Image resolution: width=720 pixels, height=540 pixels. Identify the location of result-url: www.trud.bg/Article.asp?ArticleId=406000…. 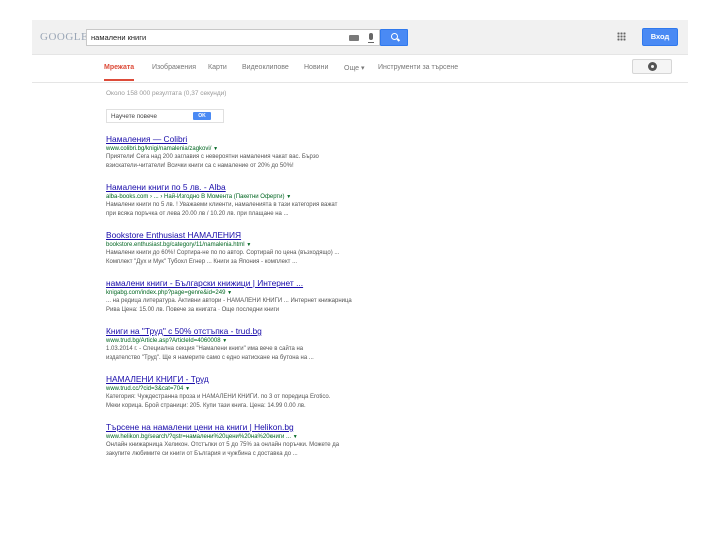
(256, 341).